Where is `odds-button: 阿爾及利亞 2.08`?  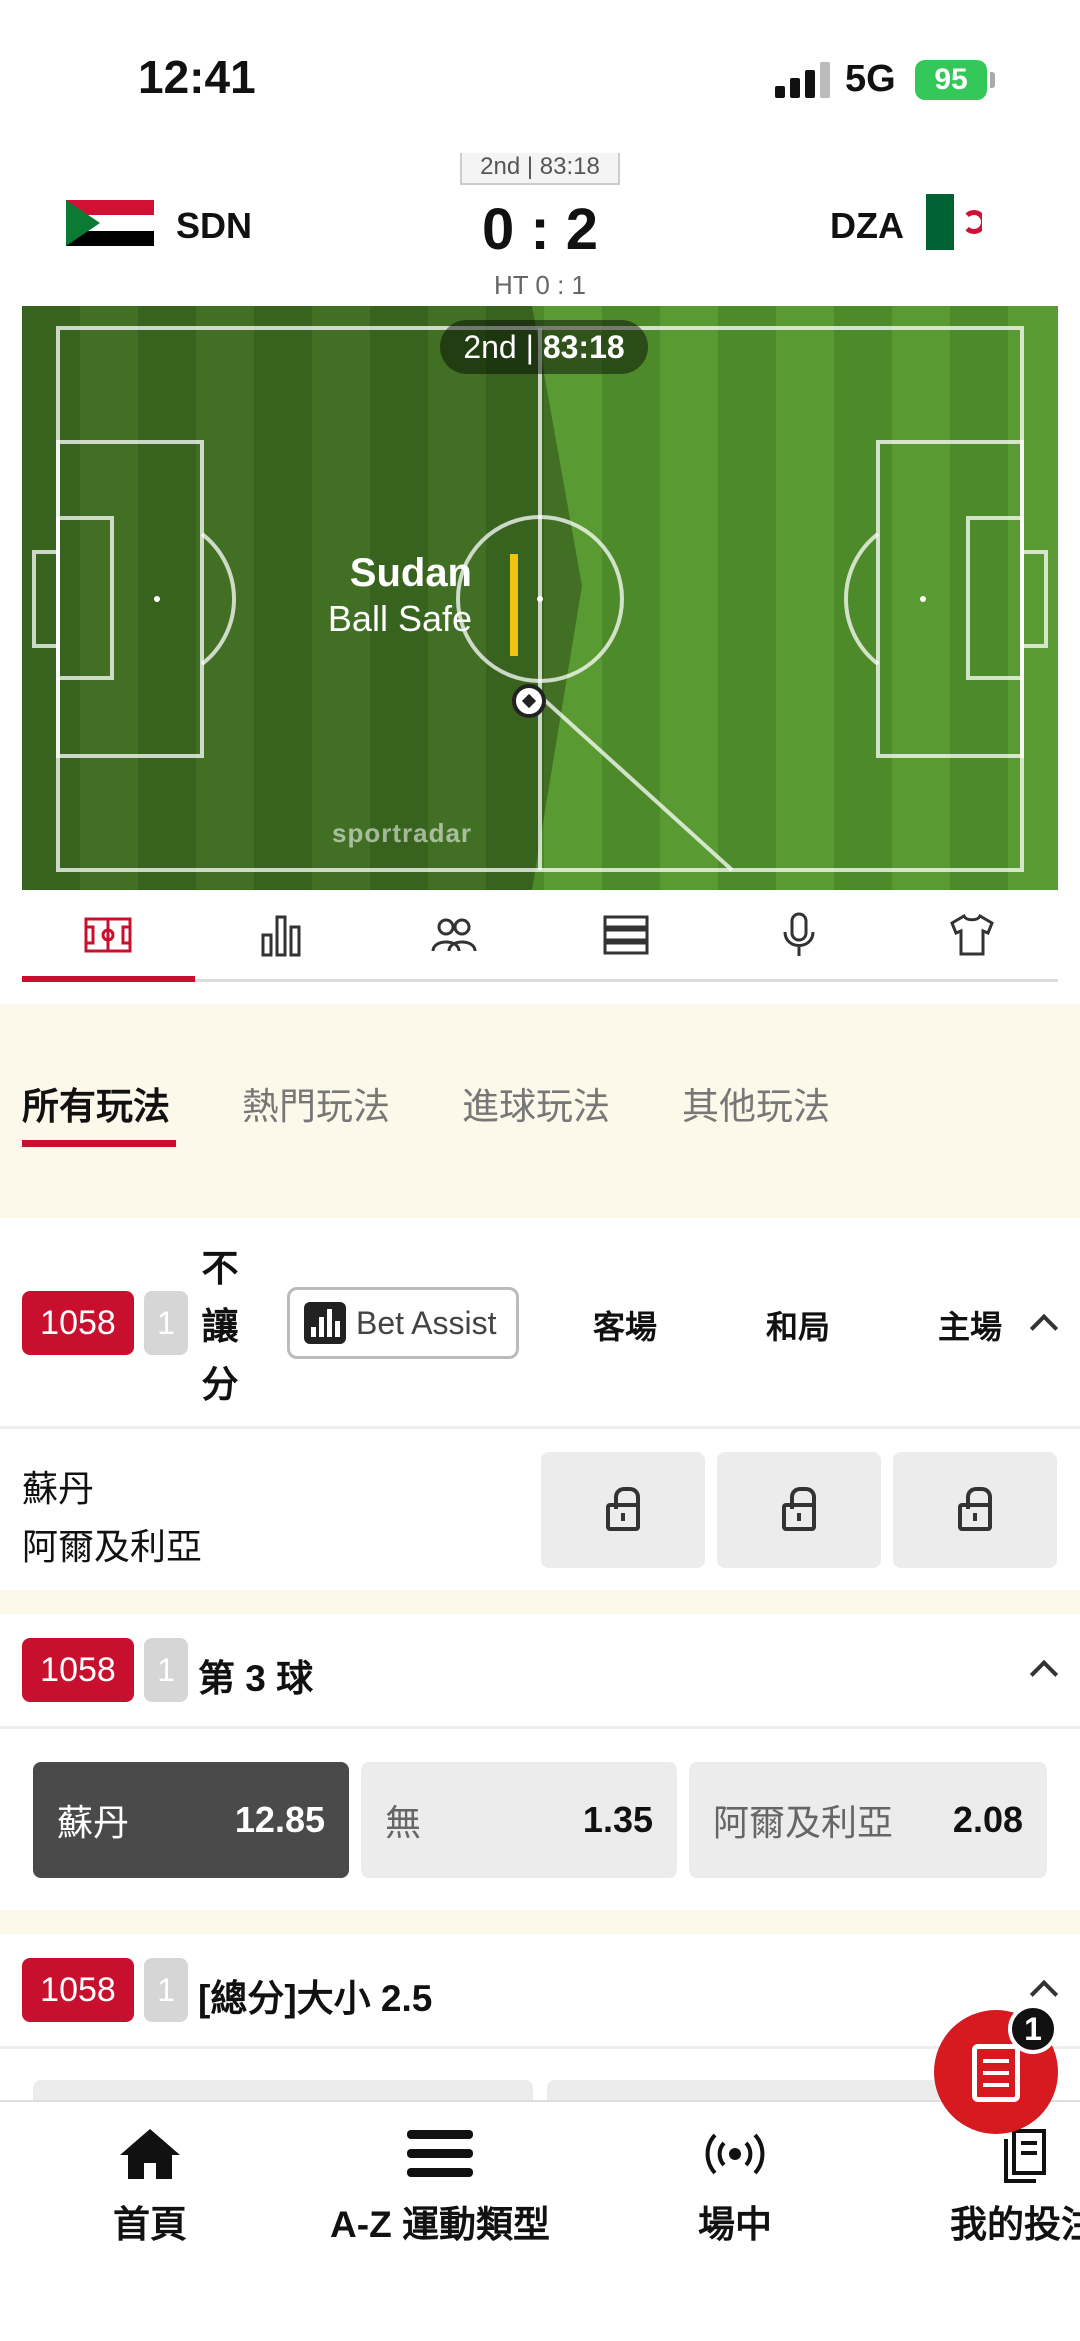 odds-button: 阿爾及利亞 2.08 is located at coordinates (868, 1820).